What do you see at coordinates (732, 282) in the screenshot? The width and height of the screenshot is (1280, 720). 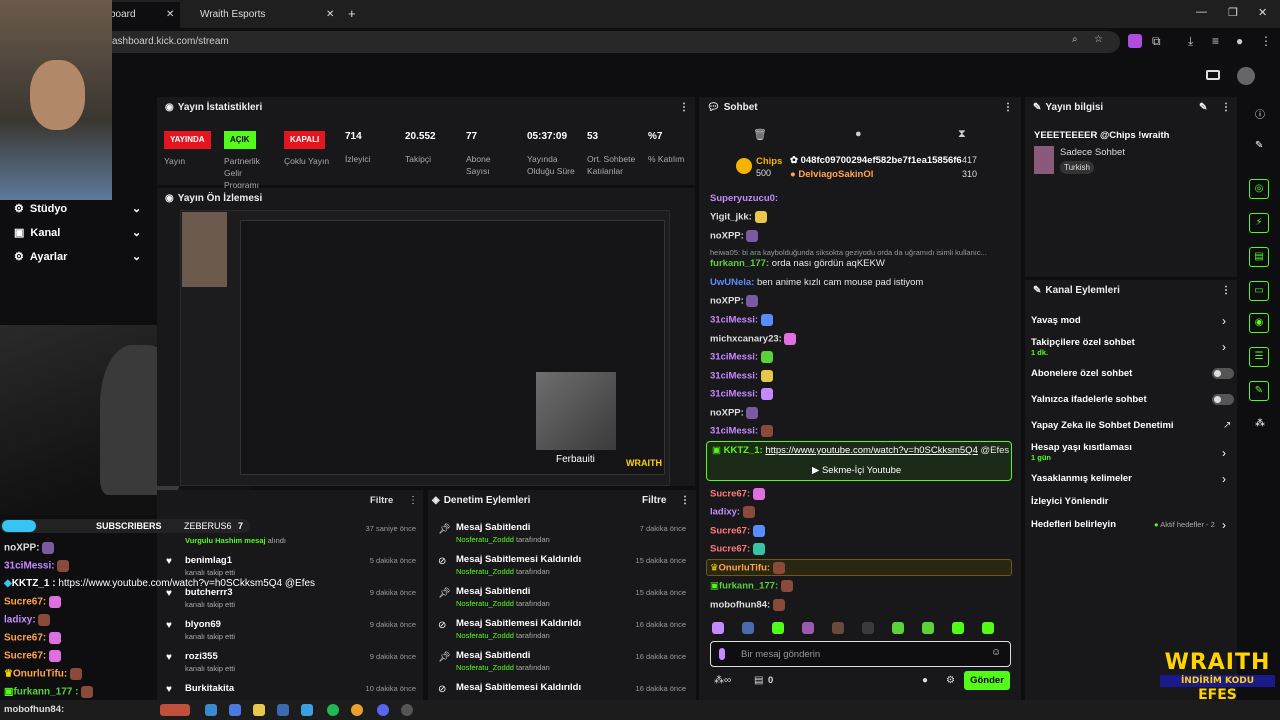 I see `chat-user: UwUNela:` at bounding box center [732, 282].